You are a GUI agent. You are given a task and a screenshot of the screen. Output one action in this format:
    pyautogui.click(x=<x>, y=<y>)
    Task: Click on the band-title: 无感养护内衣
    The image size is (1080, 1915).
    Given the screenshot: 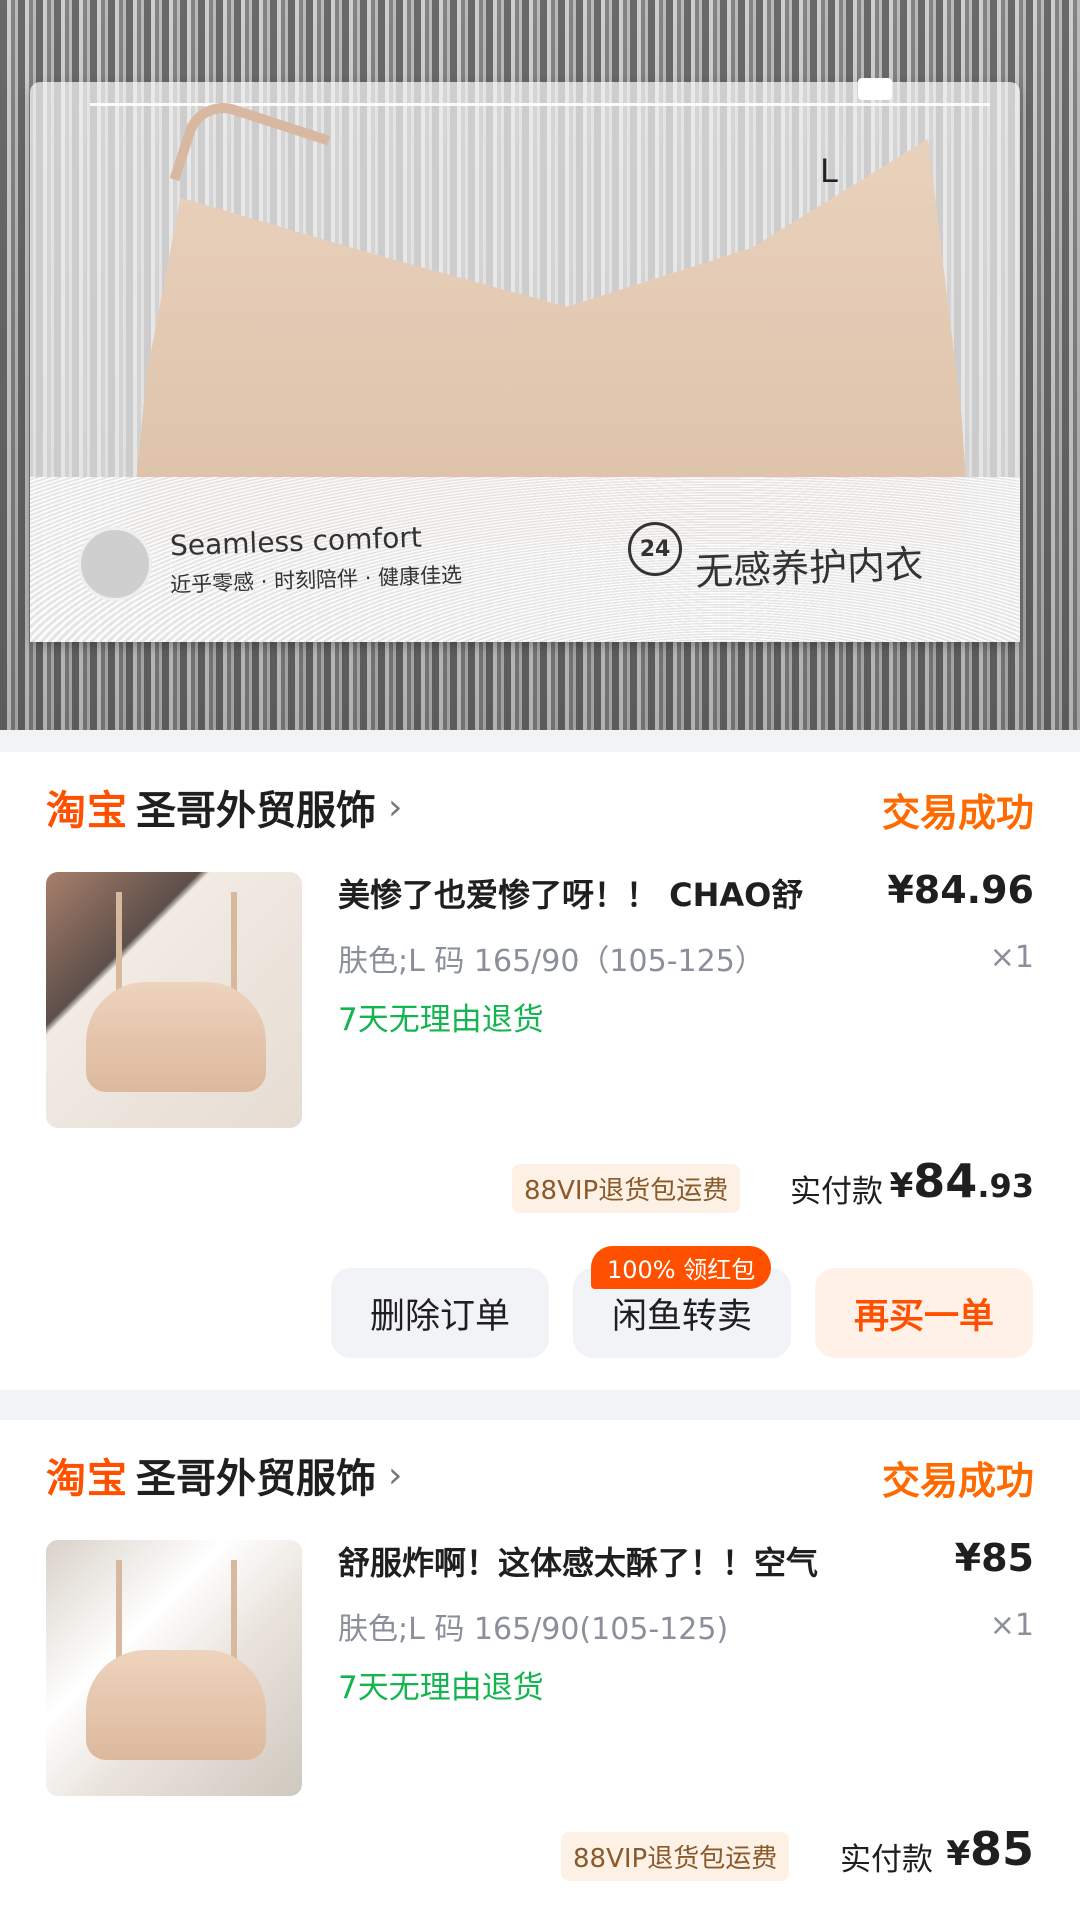 What is the action you would take?
    pyautogui.click(x=809, y=568)
    